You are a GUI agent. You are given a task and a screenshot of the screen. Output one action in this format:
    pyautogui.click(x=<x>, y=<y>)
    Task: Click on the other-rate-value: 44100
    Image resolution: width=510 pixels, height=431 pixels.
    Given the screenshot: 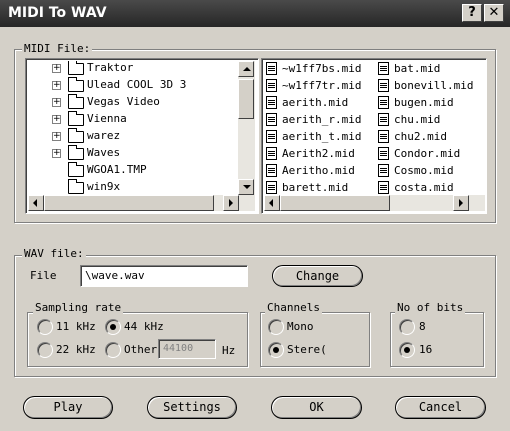 What is the action you would take?
    pyautogui.click(x=178, y=348)
    